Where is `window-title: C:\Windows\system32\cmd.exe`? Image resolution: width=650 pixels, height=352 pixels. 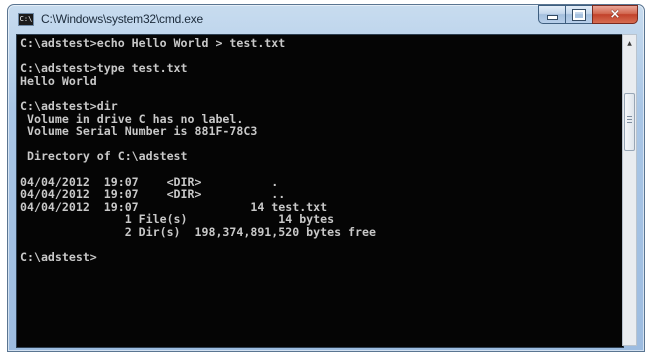 window-title: C:\Windows\system32\cmd.exe is located at coordinates (122, 19).